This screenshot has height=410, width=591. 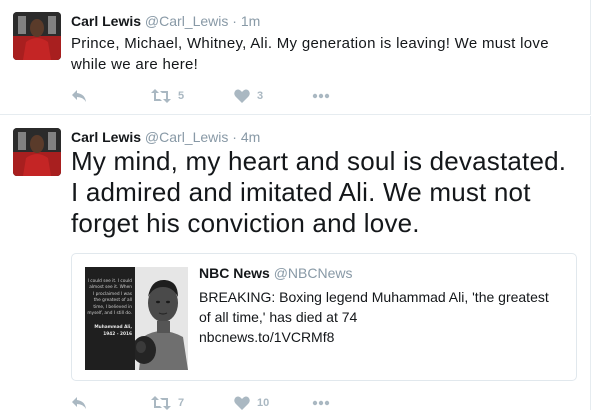 I want to click on tweet-actions: 5 3, so click(x=200, y=96).